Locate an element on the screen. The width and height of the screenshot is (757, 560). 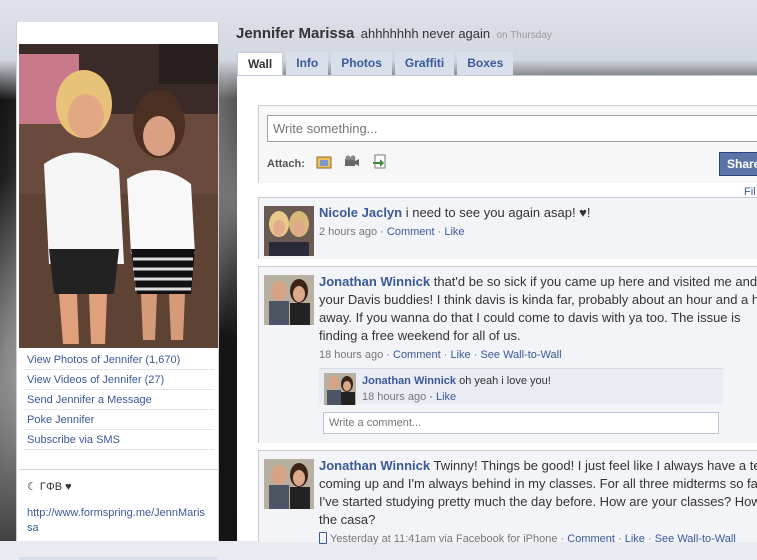
profile-picture is located at coordinates (118, 196).